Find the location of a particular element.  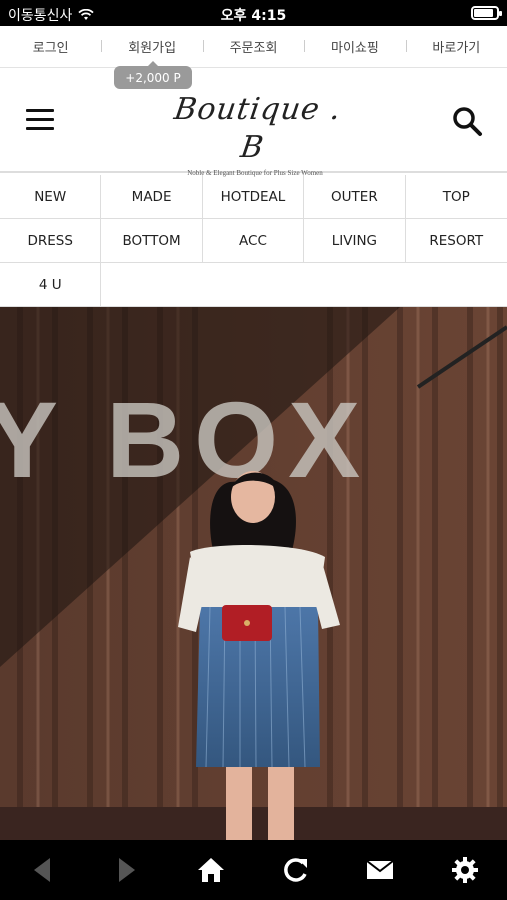

battery-icon is located at coordinates (486, 13).